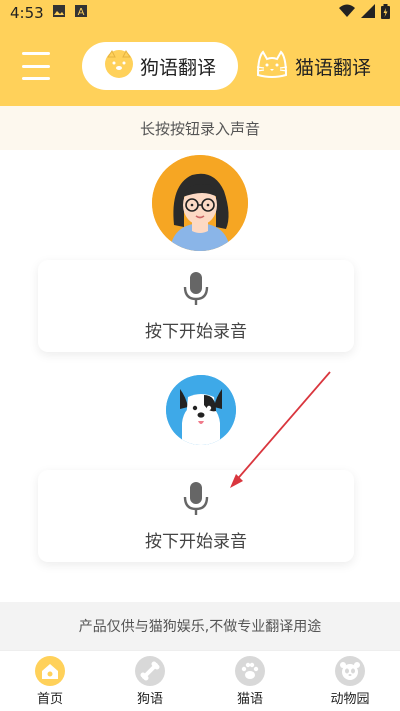  I want to click on nav-item-zoo: 动物园, so click(350, 681).